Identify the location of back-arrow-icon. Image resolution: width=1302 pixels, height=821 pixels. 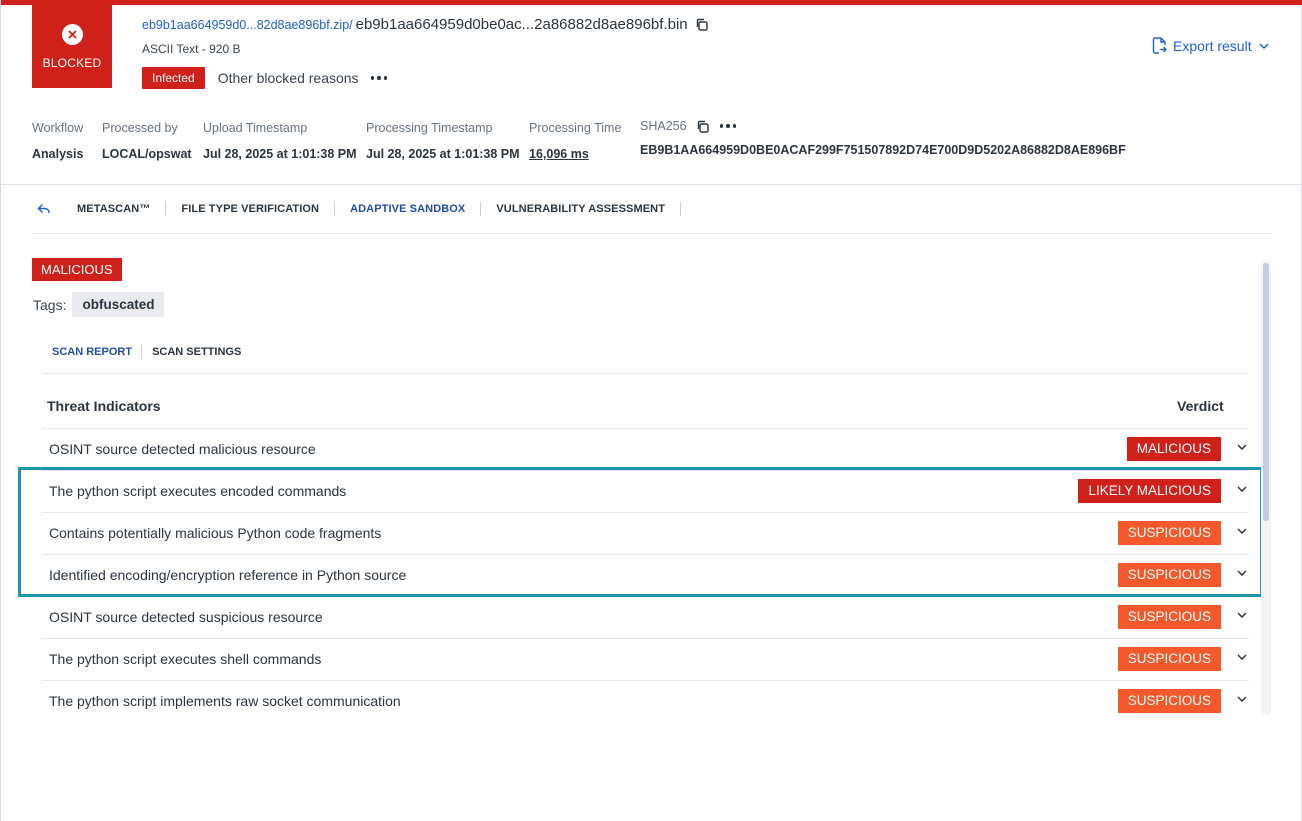
(44, 209).